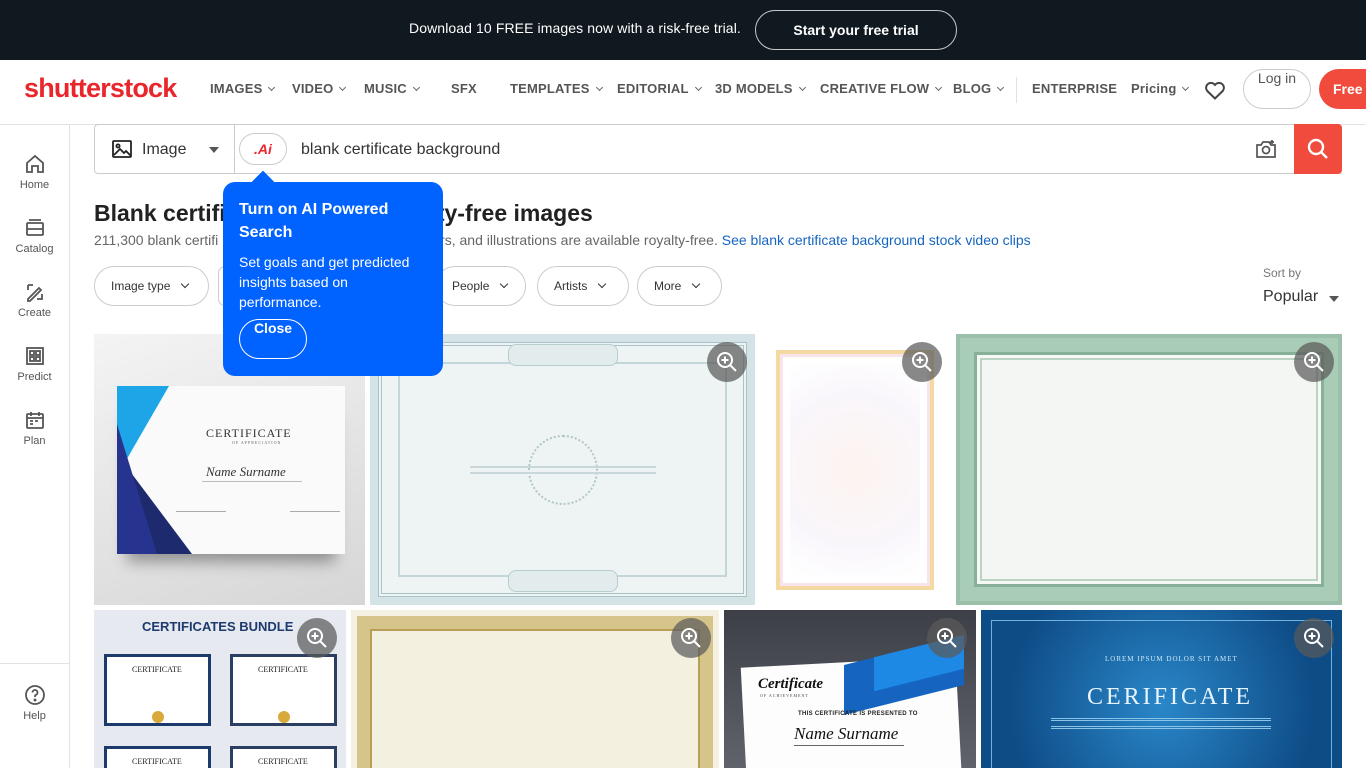 The image size is (1366, 768). What do you see at coordinates (583, 286) in the screenshot?
I see `filter-artists: Artists` at bounding box center [583, 286].